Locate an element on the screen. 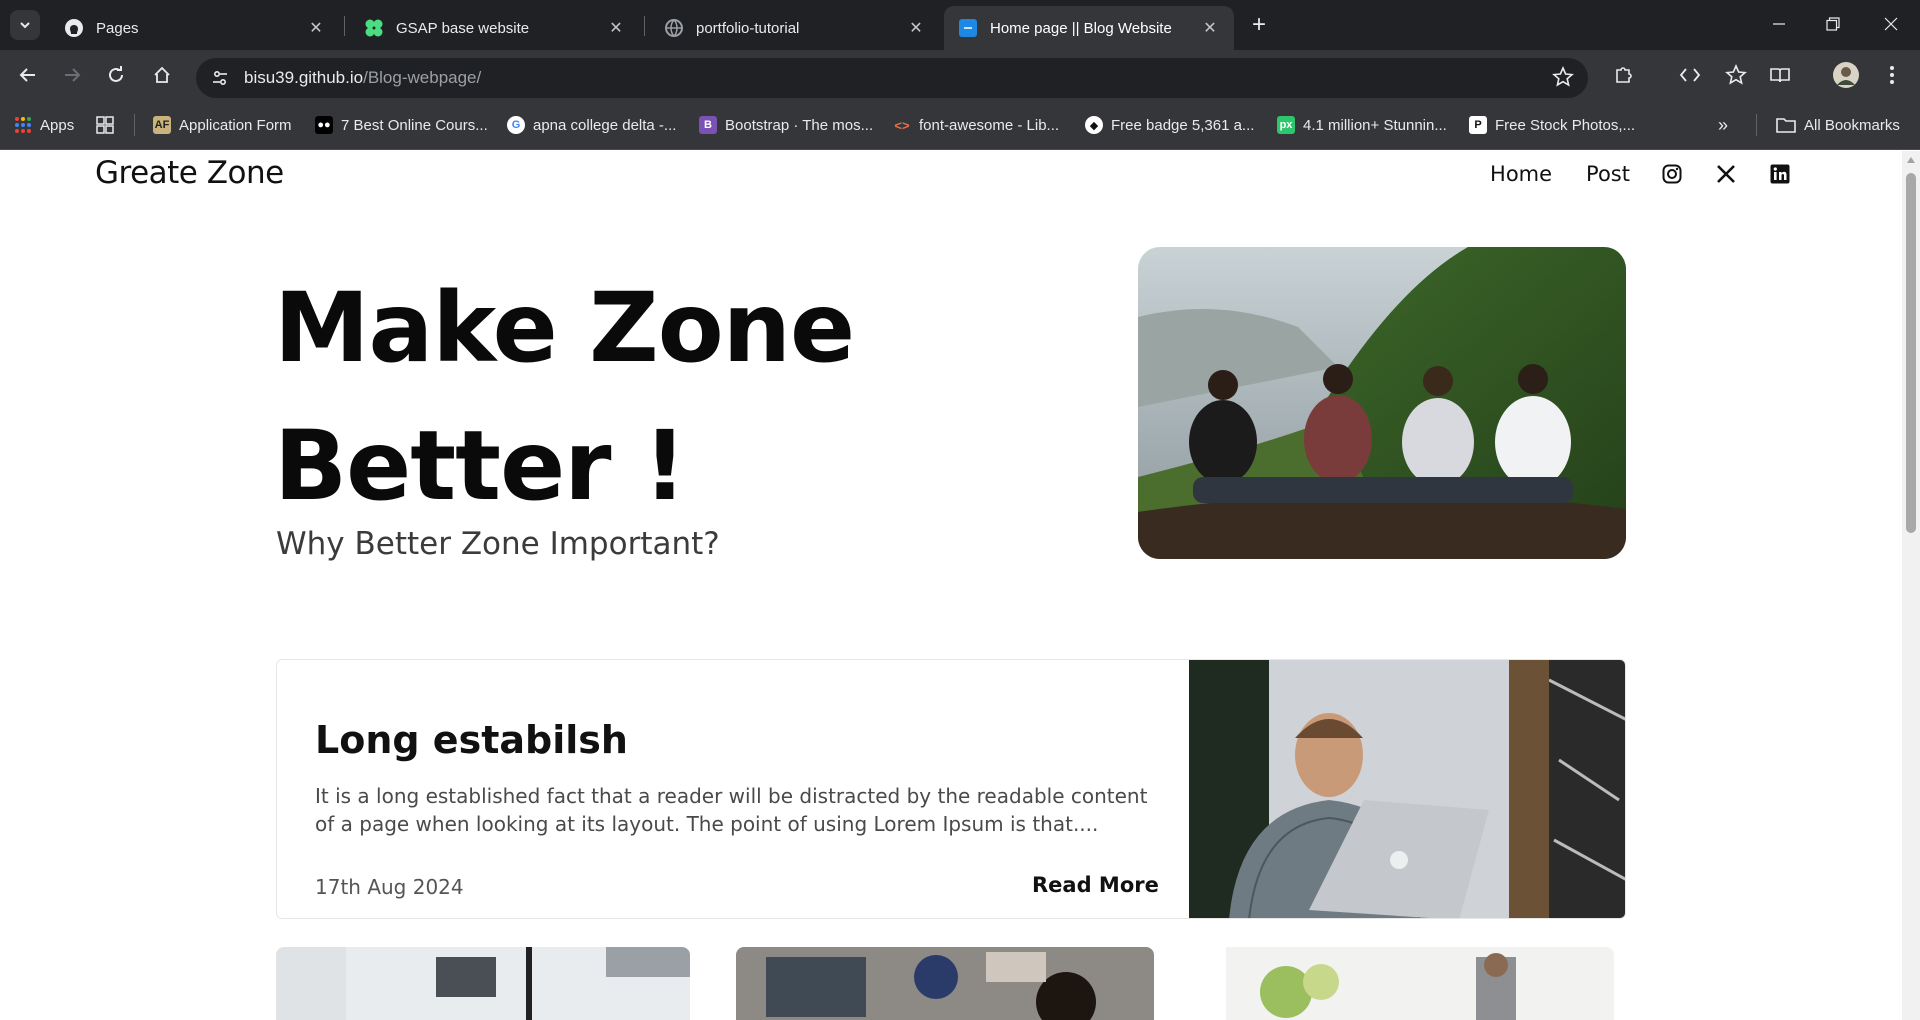 The height and width of the screenshot is (1020, 1920). code-icon: <> is located at coordinates (902, 125).